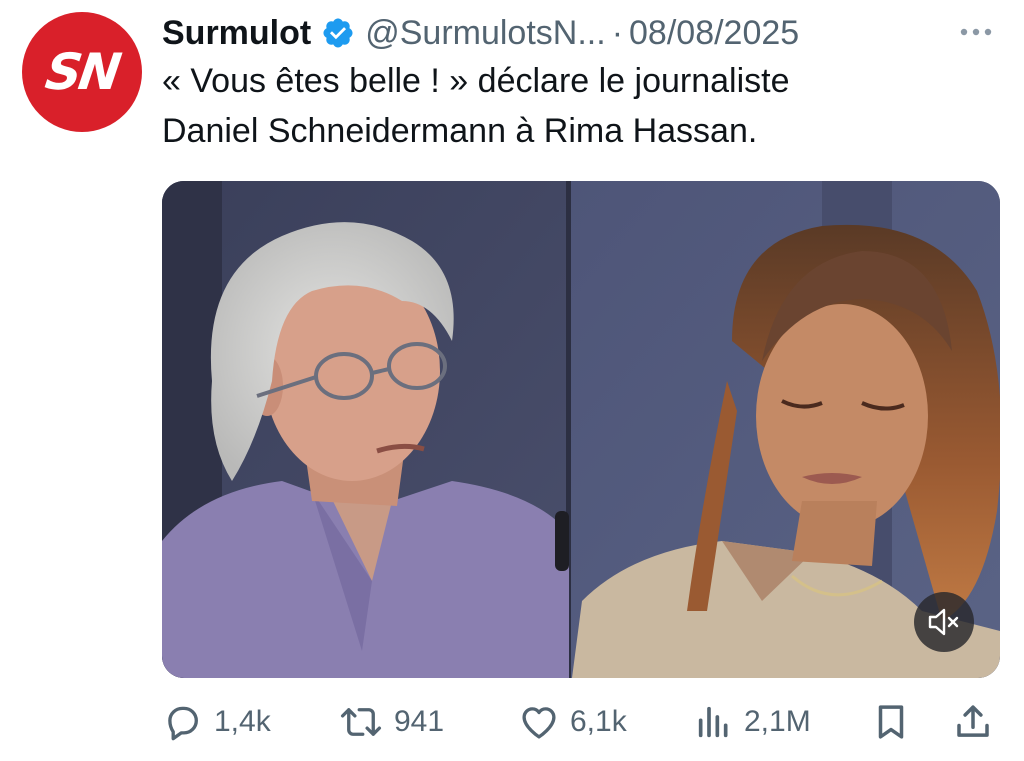  I want to click on verified-badge-icon, so click(338, 33).